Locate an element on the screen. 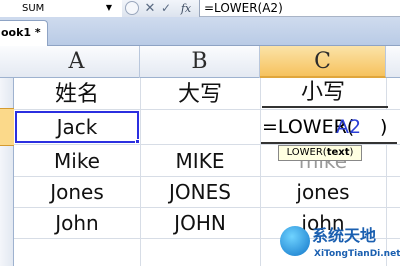 This screenshot has width=400, height=266. row-header-strip is located at coordinates (7, 172).